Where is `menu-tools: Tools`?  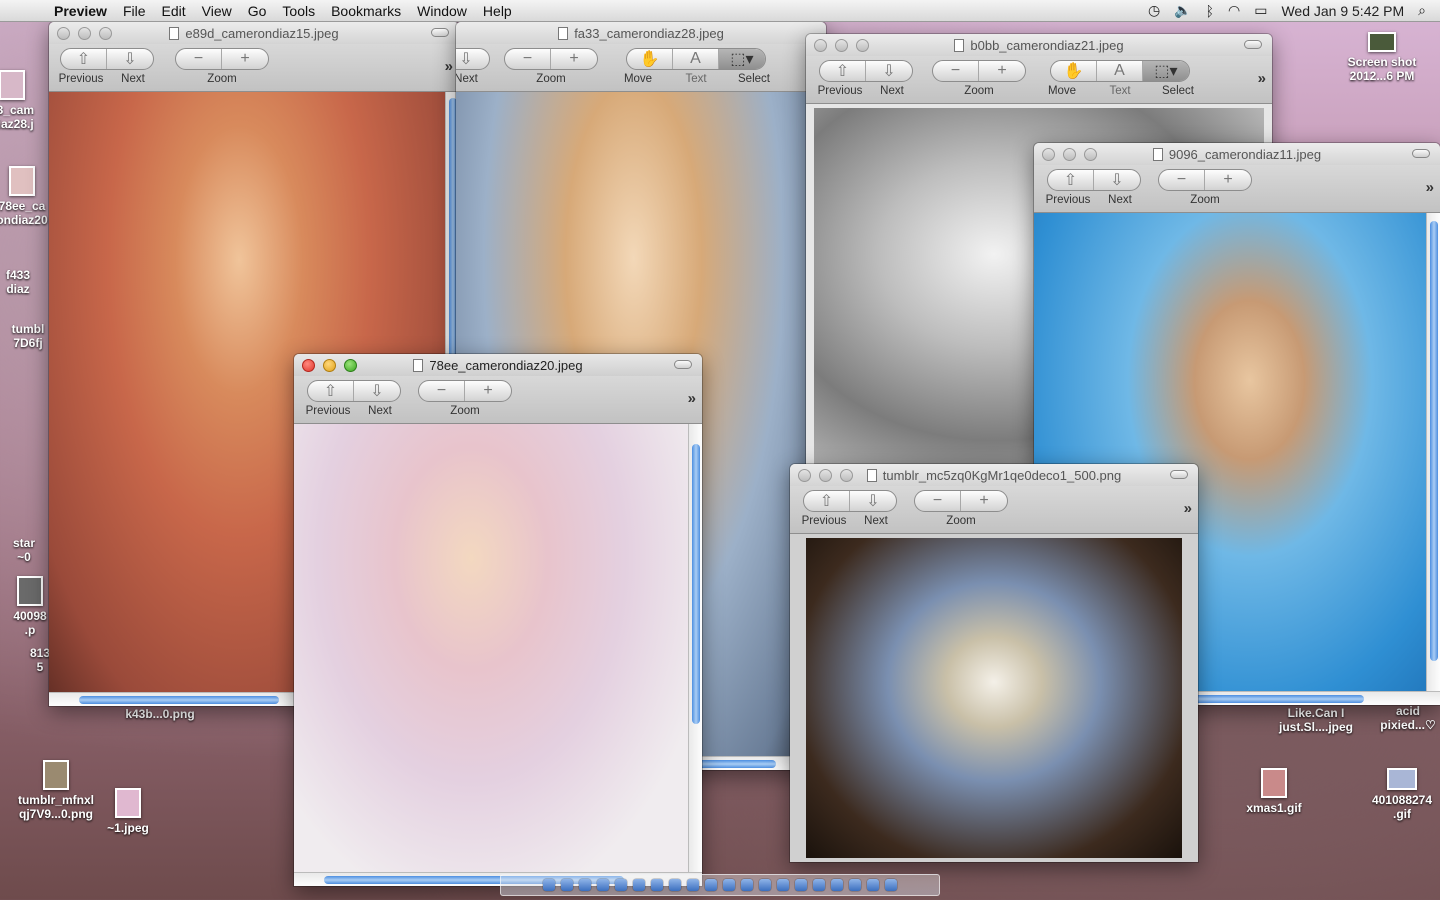
menu-tools: Tools is located at coordinates (298, 11).